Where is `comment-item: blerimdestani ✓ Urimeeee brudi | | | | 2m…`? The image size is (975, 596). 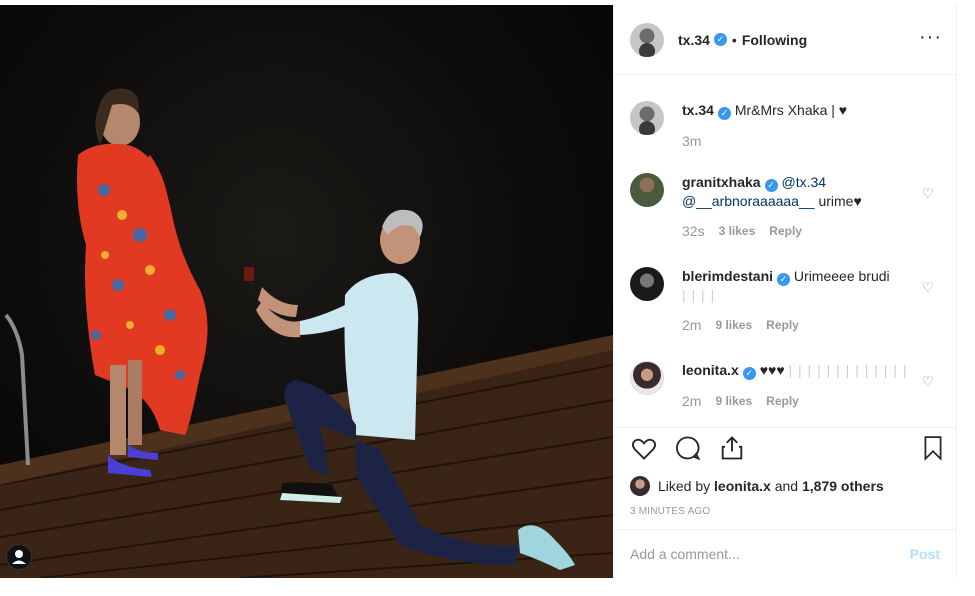 comment-item: blerimdestani ✓ Urimeeee brudi | | | | 2m… is located at coordinates (785, 300).